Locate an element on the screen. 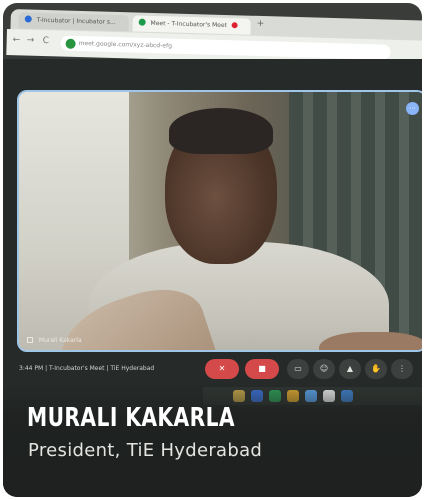 The height and width of the screenshot is (500, 425). emoji-icon: ☺ is located at coordinates (324, 368).